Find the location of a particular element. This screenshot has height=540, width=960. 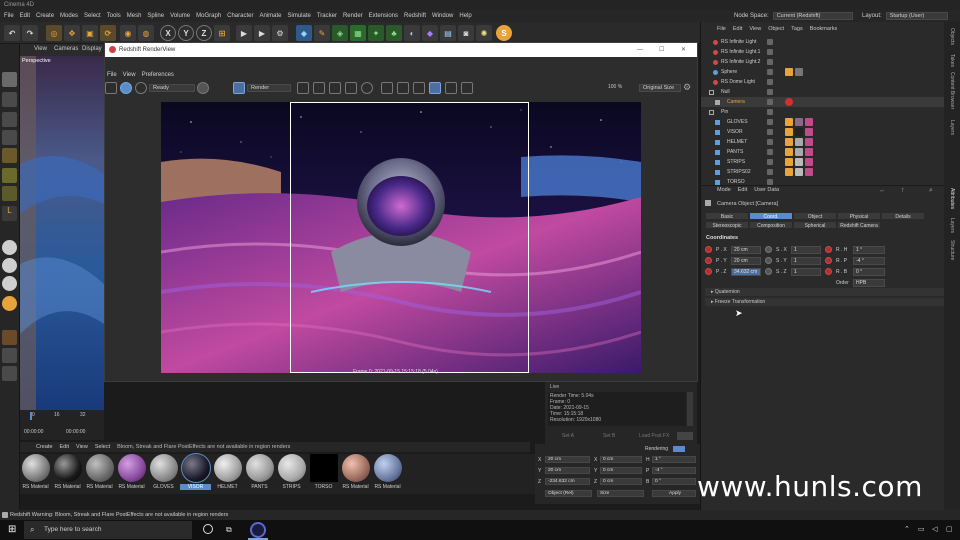

menu-edit: Edit is located at coordinates (25, 16).